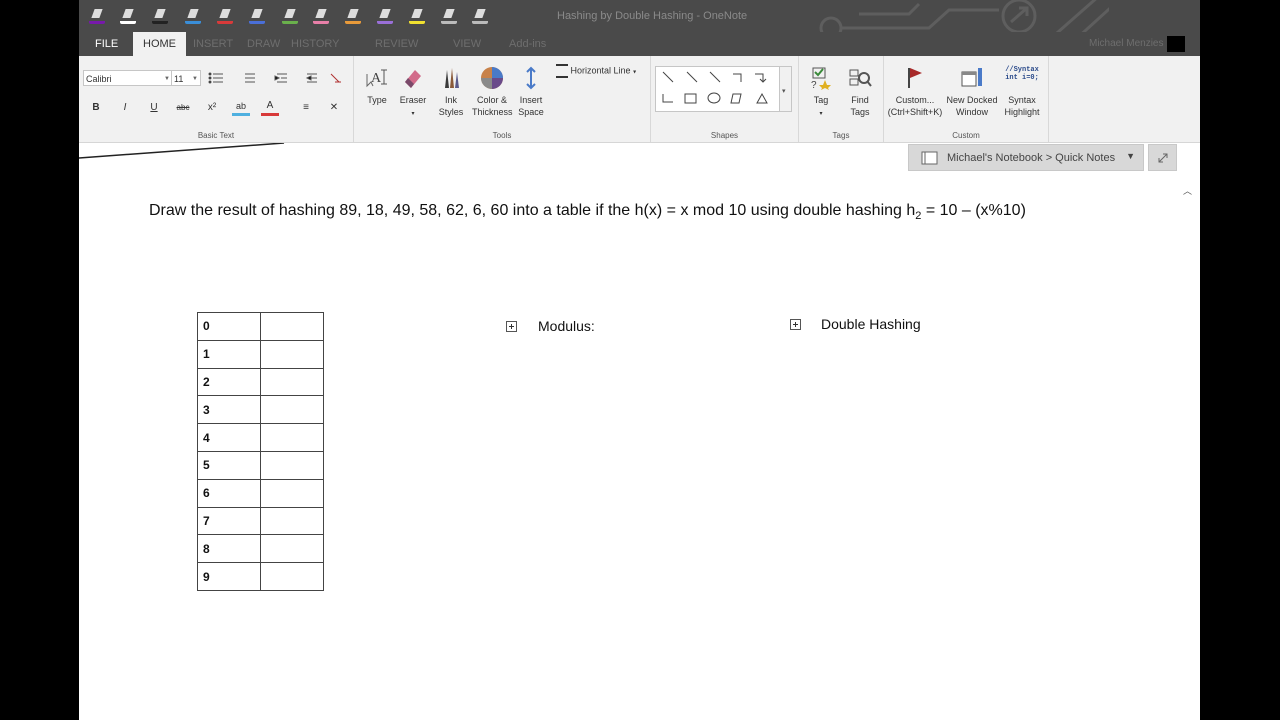  I want to click on new-docked-window-button: New Docked Window, so click(972, 92).